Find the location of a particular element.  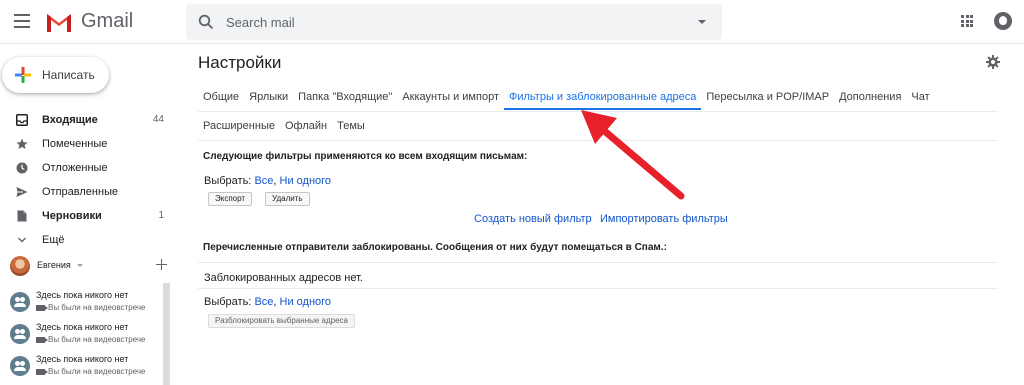

caret-down-icon is located at coordinates (80, 265).